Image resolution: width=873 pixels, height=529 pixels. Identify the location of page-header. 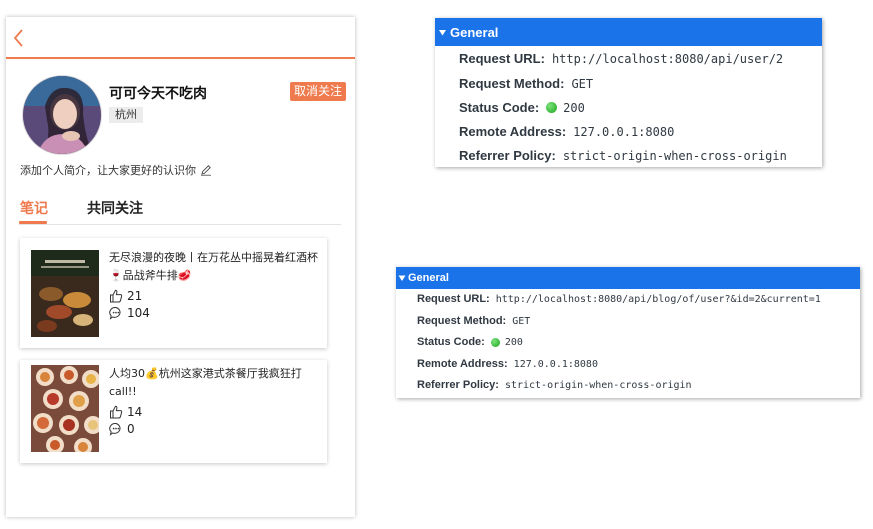
(180, 38).